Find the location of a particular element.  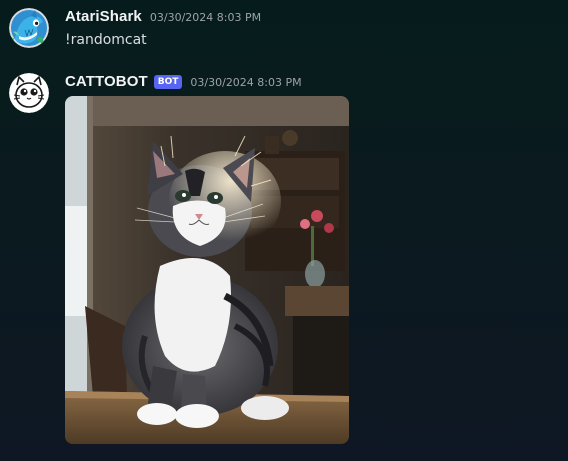

shark-avatar-icon is located at coordinates (29, 28).